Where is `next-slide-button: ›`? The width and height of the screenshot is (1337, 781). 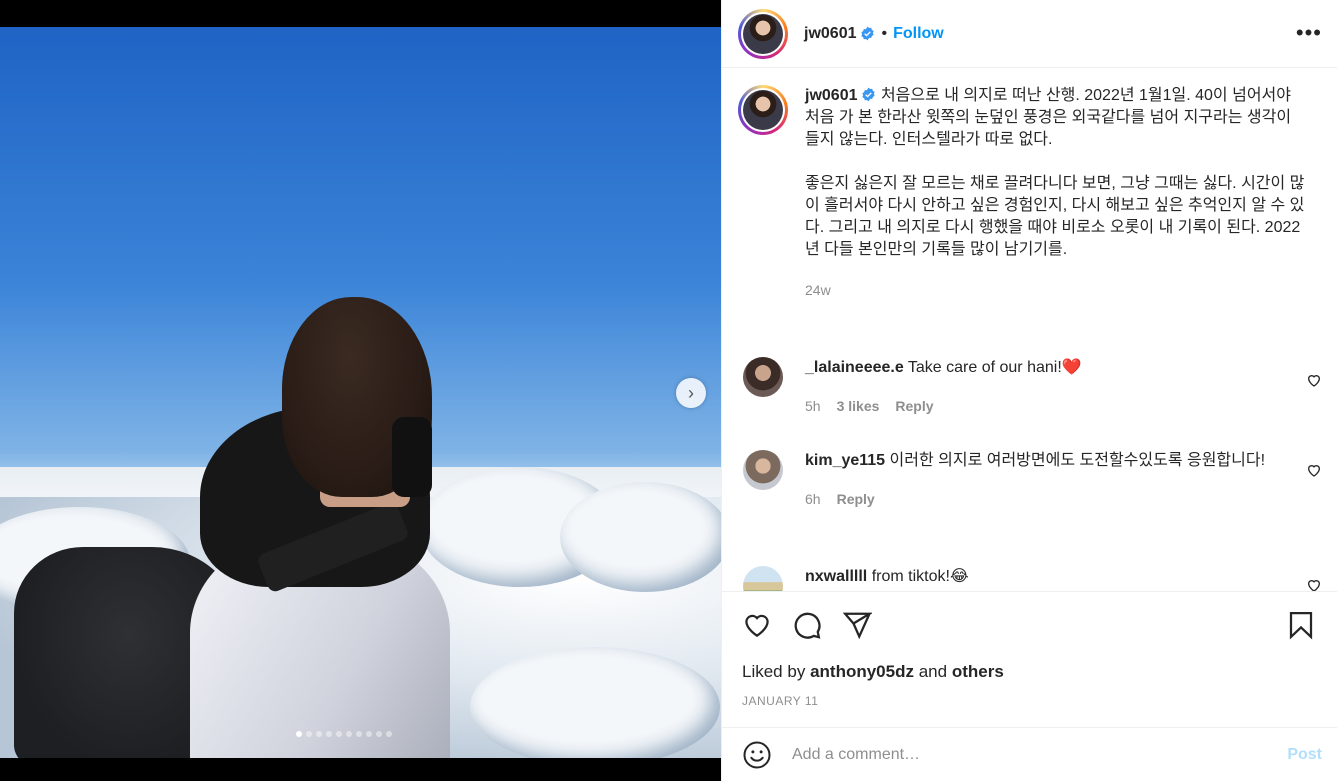
next-slide-button: › is located at coordinates (691, 393).